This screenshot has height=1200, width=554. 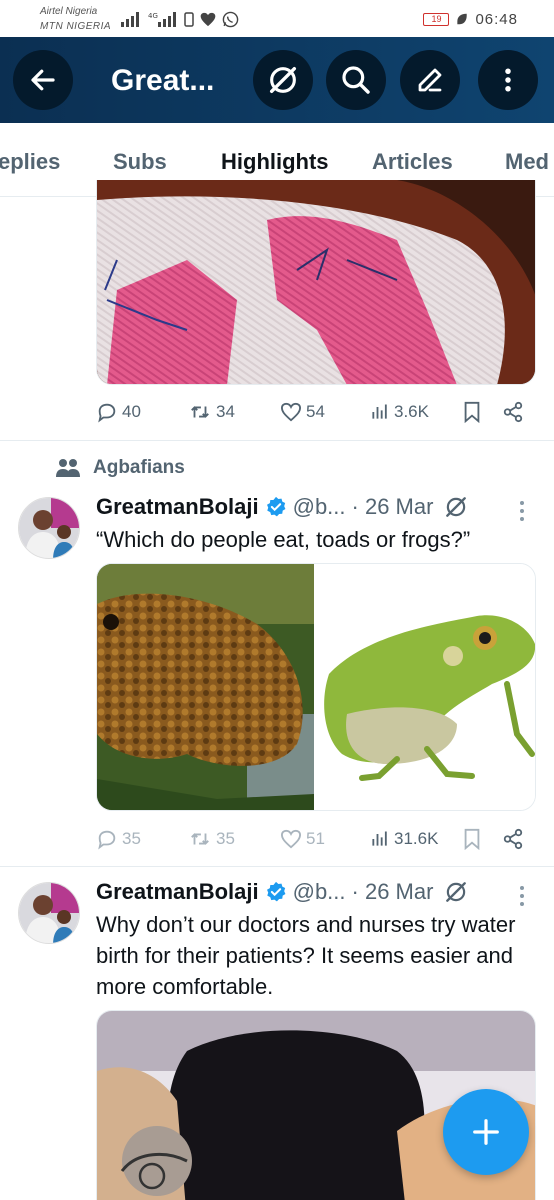 I want to click on like-button: 51, so click(x=302, y=839).